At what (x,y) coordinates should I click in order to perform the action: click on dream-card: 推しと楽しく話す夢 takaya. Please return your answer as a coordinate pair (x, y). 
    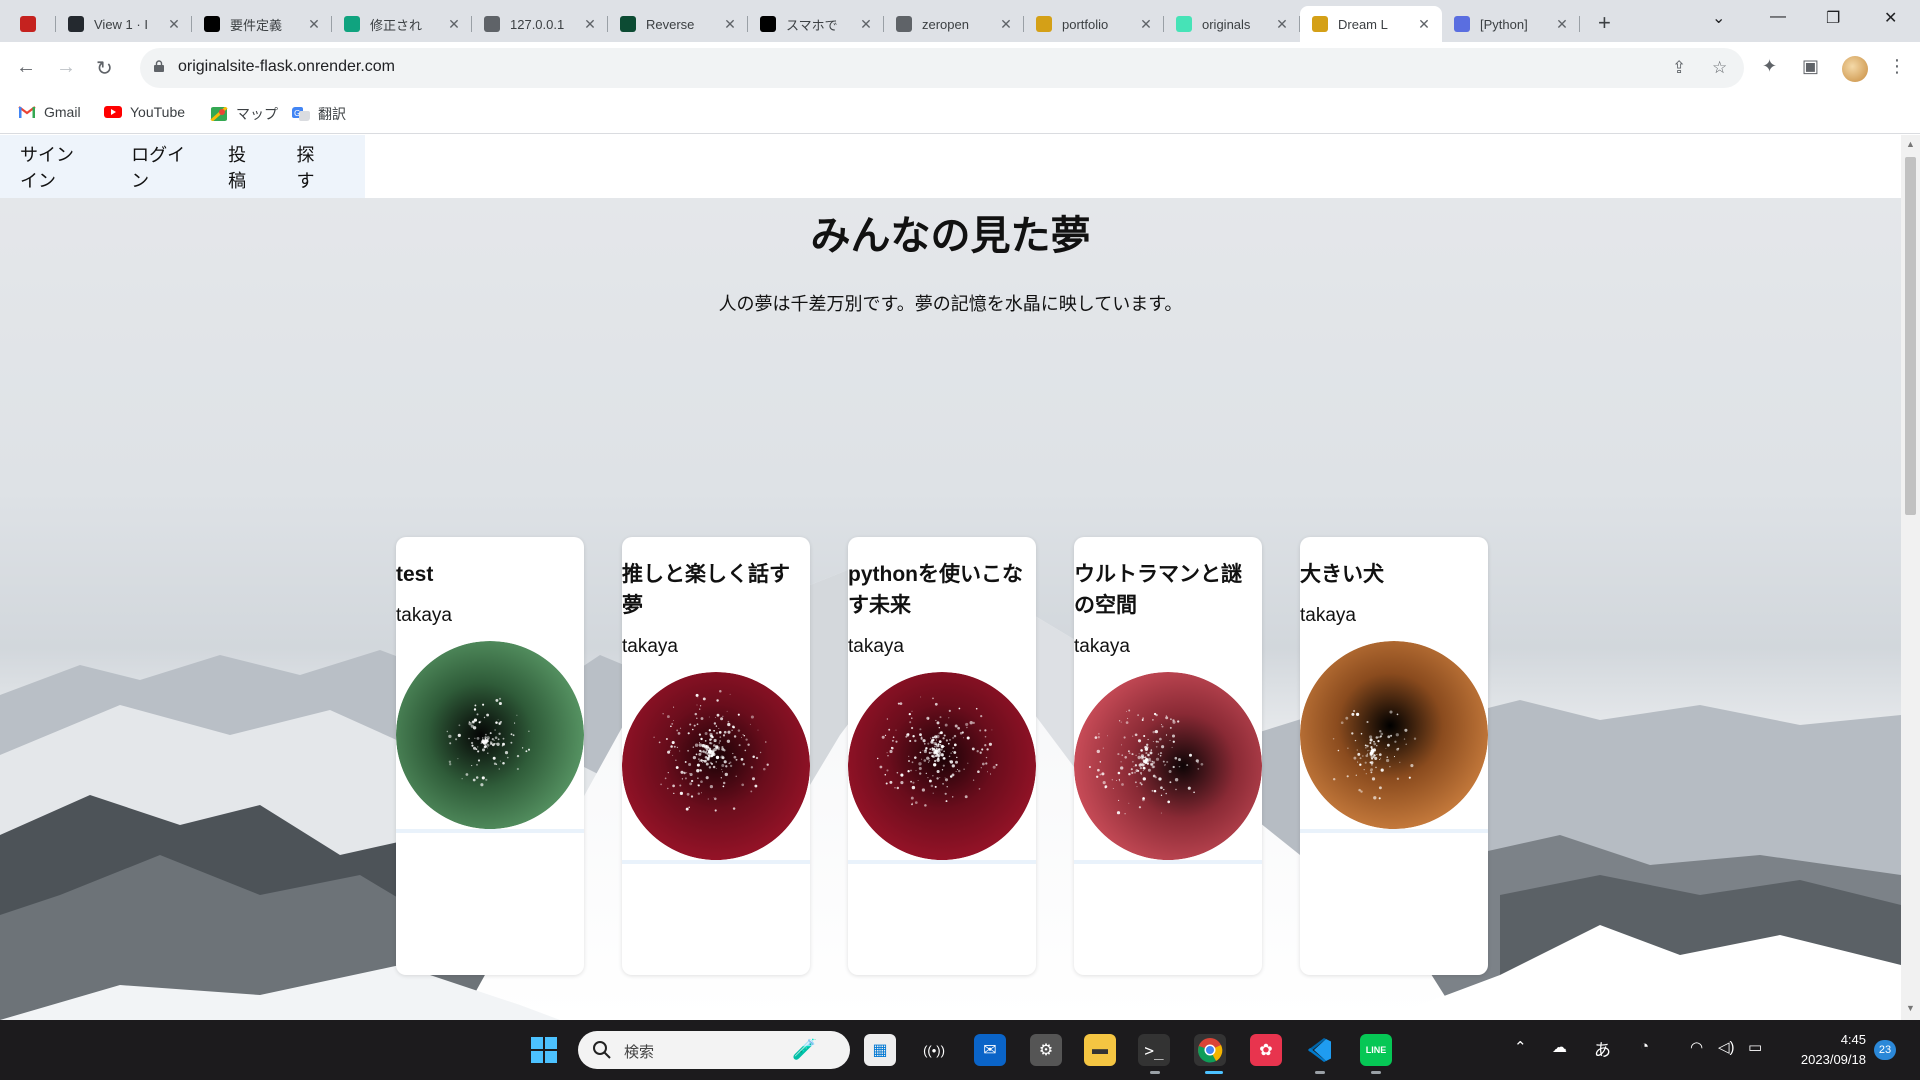
    Looking at the image, I should click on (716, 756).